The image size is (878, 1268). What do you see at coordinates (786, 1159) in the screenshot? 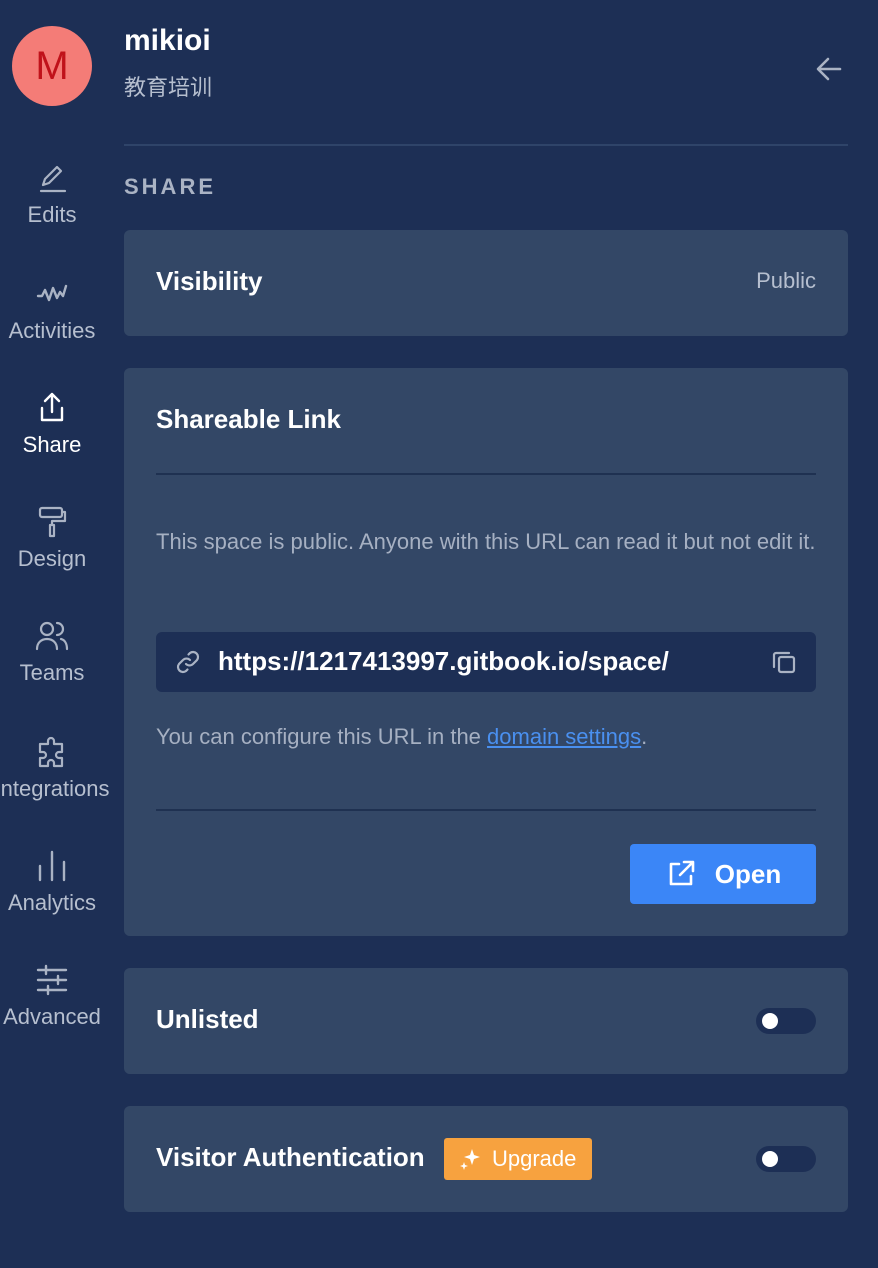
I see `visitor-auth-toggle` at bounding box center [786, 1159].